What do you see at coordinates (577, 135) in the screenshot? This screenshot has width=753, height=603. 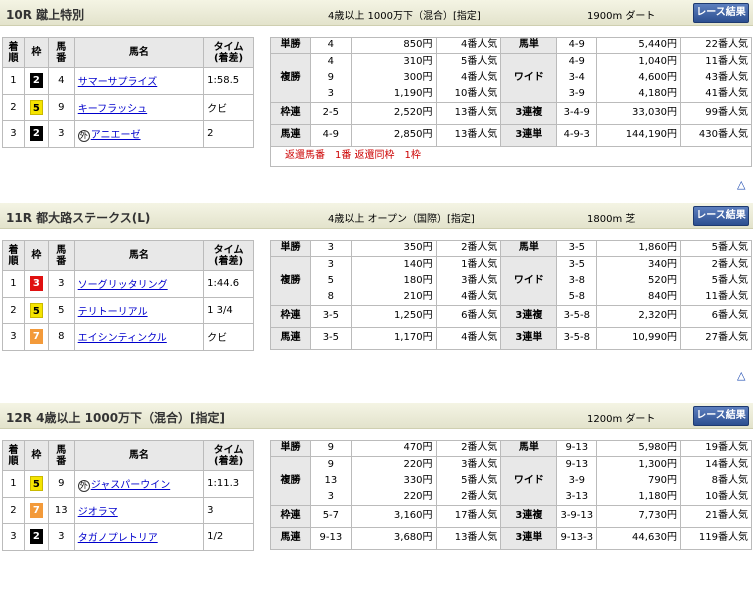 I see `payout-combo: 4-9-3` at bounding box center [577, 135].